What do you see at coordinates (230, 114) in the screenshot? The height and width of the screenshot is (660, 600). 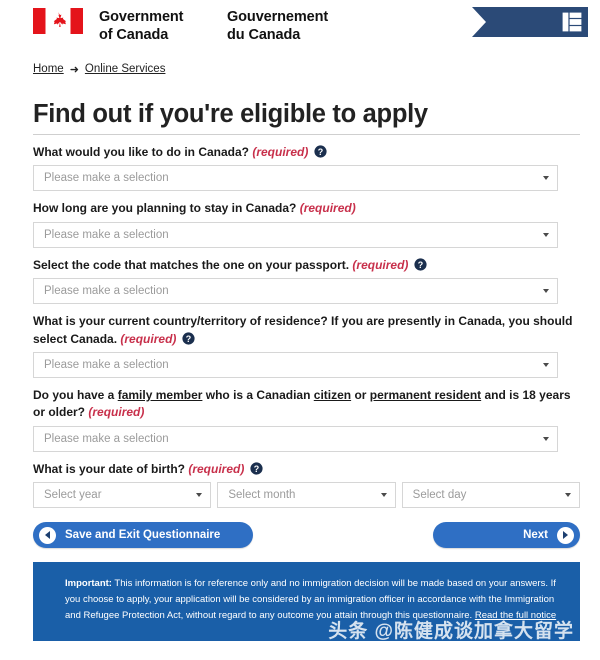 I see `page-title: Find out if you're eligible to apply` at bounding box center [230, 114].